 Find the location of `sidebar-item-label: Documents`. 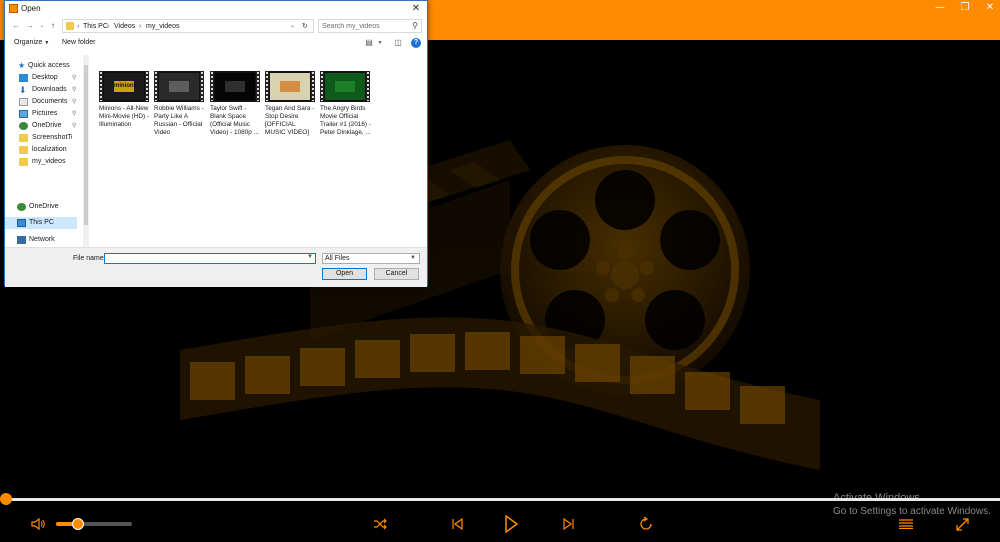

sidebar-item-label: Documents is located at coordinates (50, 101).